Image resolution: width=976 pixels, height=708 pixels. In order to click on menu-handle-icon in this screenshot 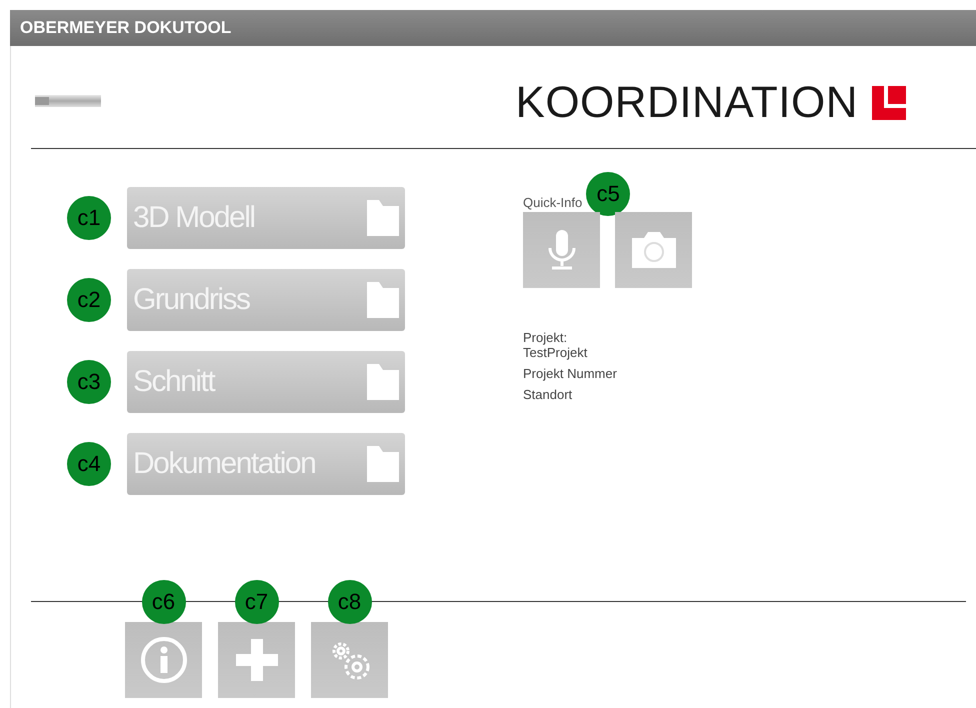, I will do `click(68, 101)`.